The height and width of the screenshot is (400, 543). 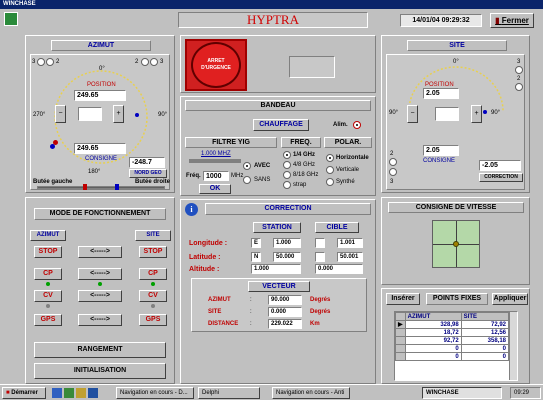 What do you see at coordinates (100, 148) in the screenshot?
I see `azimut-consigne-field: 249.65` at bounding box center [100, 148].